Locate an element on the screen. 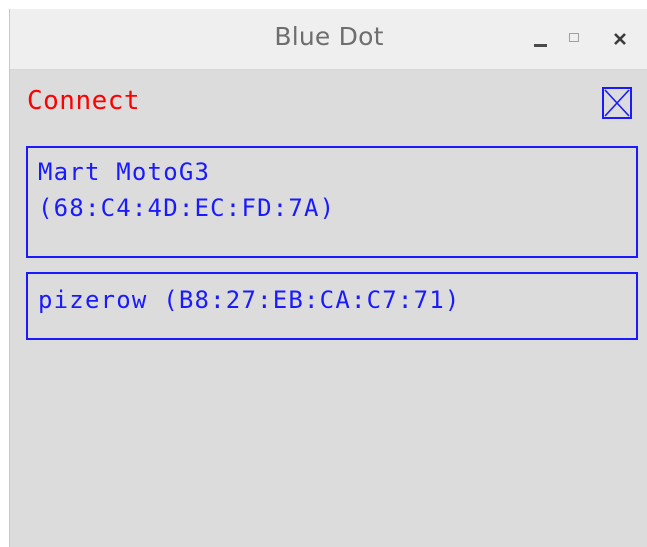  close-window-button is located at coordinates (620, 38).